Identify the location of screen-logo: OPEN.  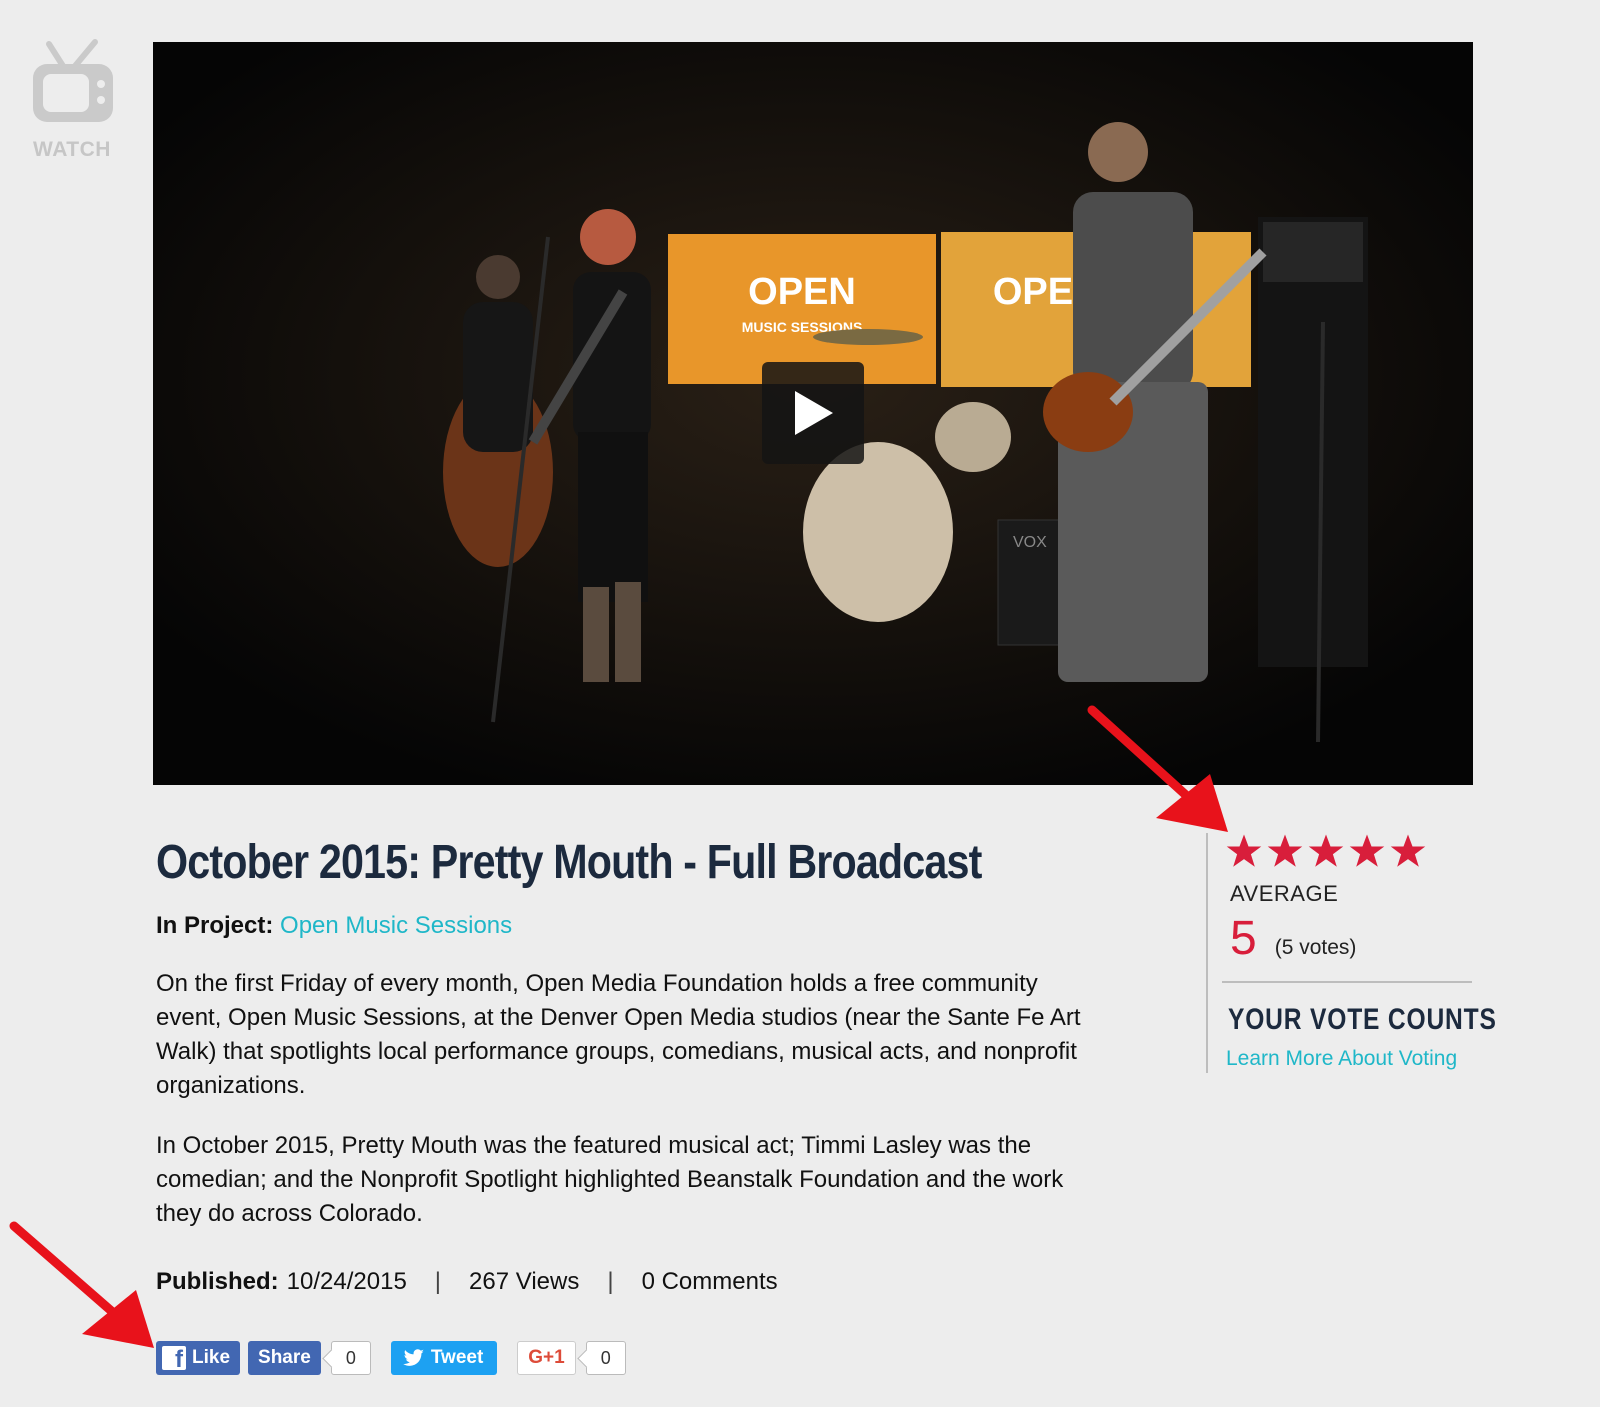
(802, 292).